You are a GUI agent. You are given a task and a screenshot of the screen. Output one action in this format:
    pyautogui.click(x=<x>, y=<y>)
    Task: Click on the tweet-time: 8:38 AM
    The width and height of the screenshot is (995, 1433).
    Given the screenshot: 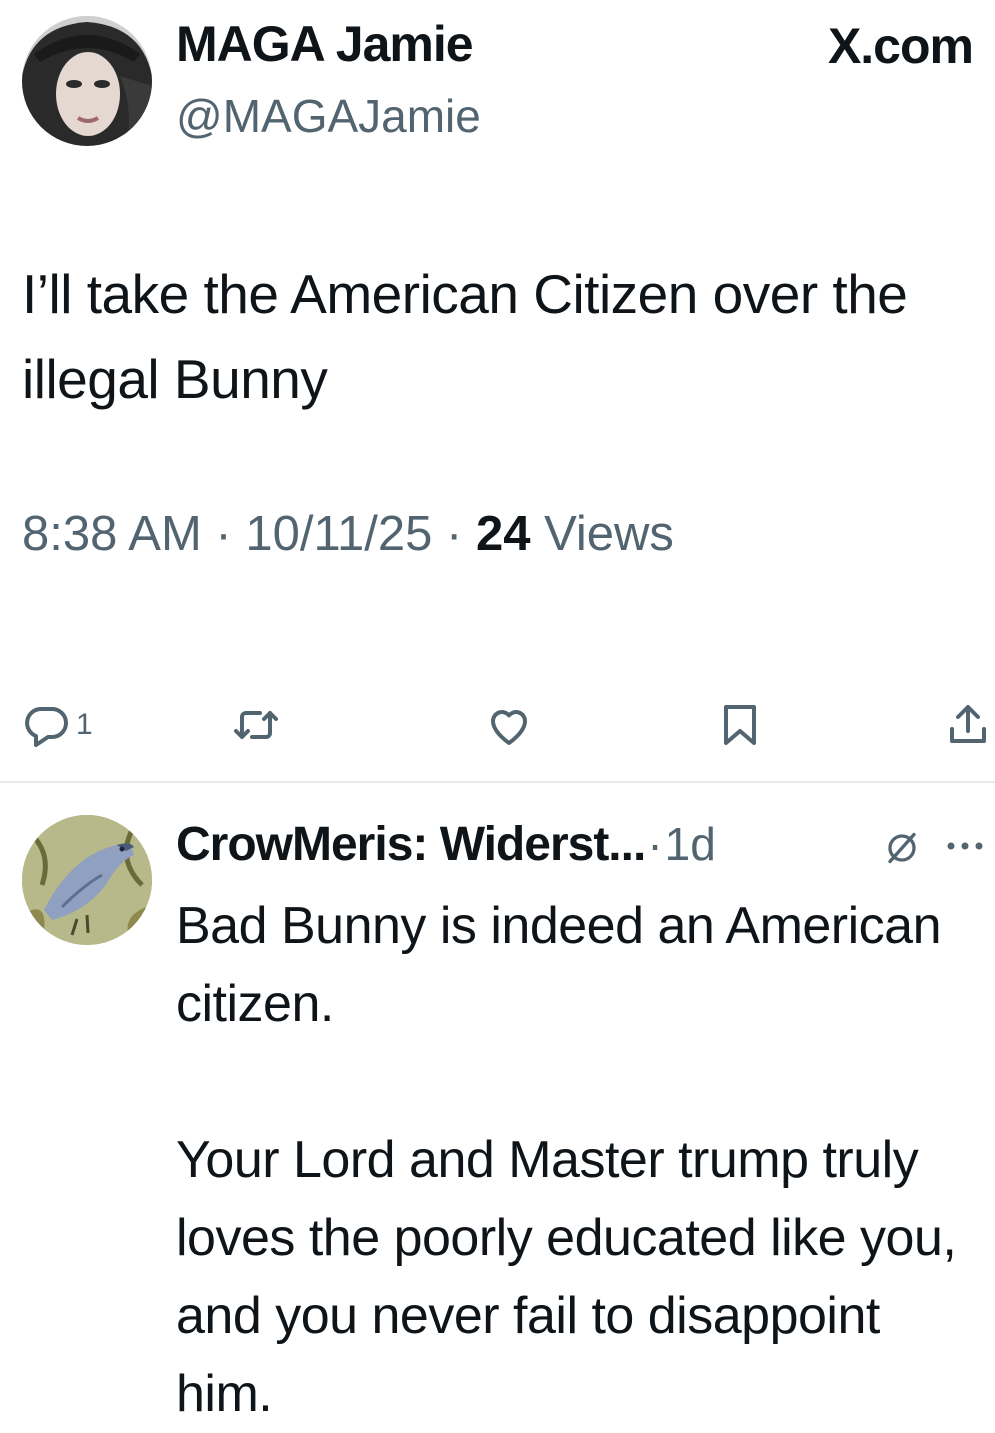 What is the action you would take?
    pyautogui.click(x=112, y=534)
    